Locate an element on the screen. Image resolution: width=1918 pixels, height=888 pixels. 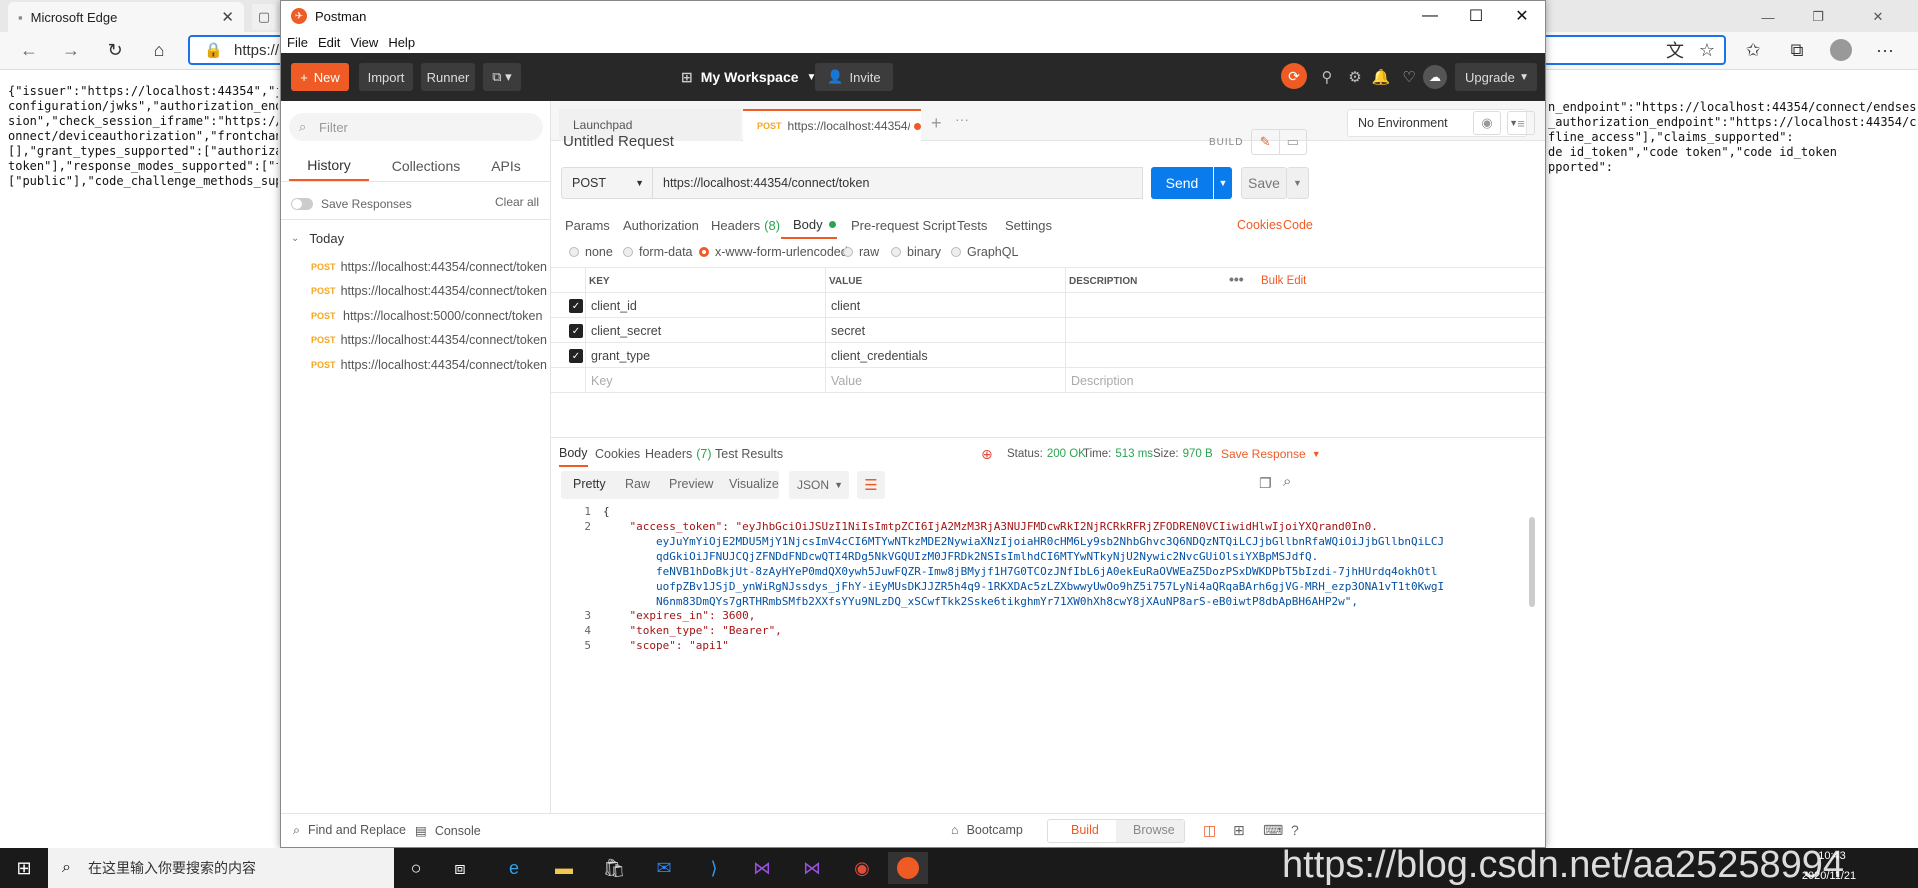
bell-icon: 🔔 is located at coordinates (1381, 77).